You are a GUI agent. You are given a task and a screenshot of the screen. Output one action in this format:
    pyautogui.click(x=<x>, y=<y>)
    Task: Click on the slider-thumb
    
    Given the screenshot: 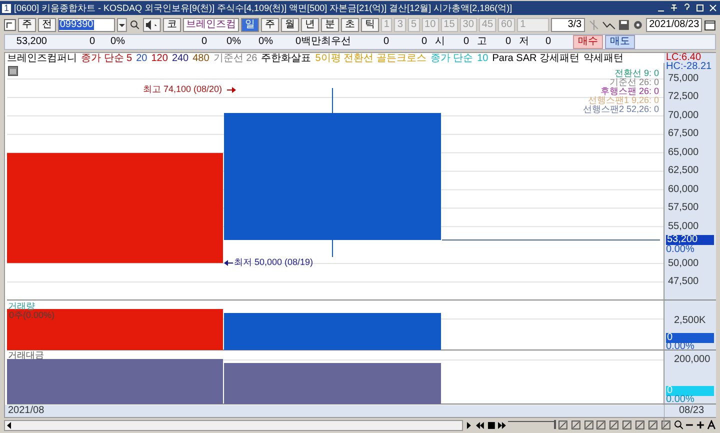 What is the action you would take?
    pyautogui.click(x=555, y=424)
    